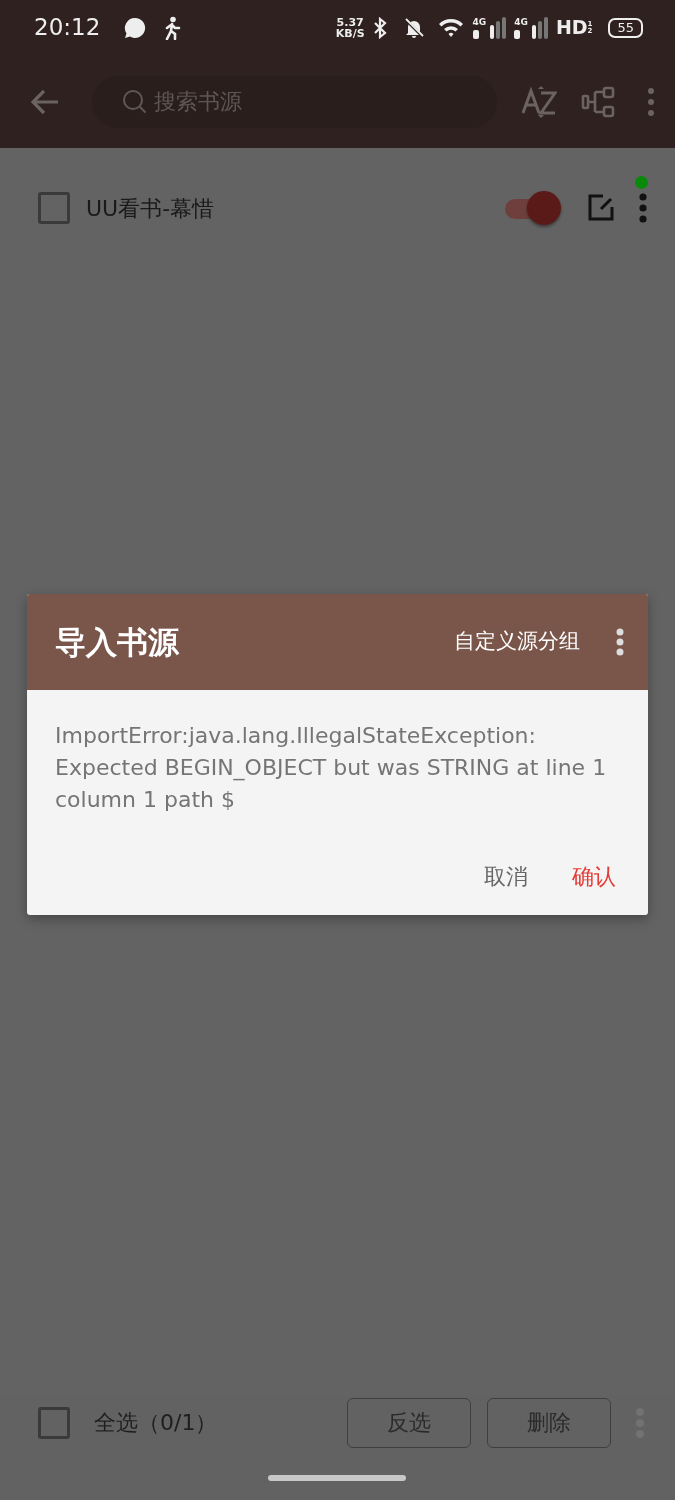 The height and width of the screenshot is (1500, 675). I want to click on search-icon, so click(135, 101).